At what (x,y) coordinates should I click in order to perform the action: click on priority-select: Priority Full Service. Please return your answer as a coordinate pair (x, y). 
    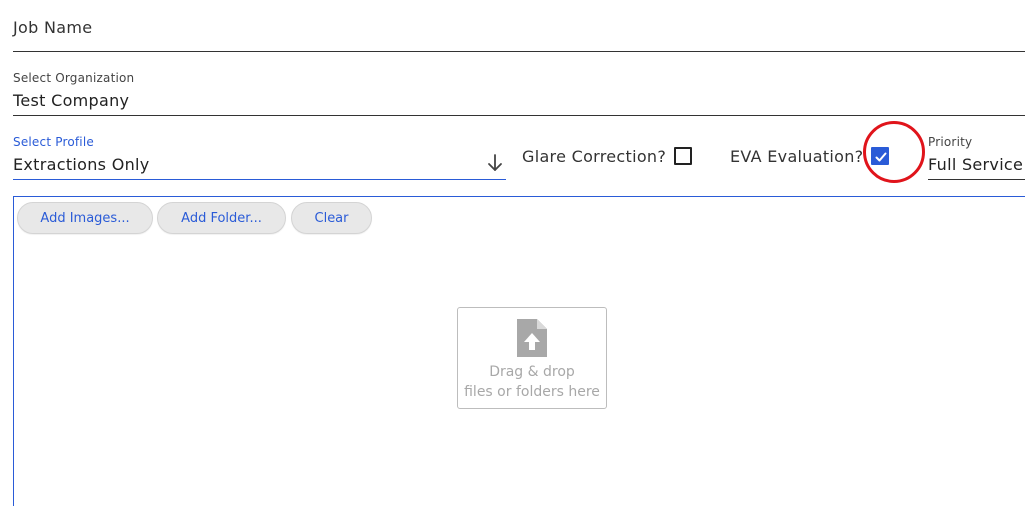
    Looking at the image, I should click on (976, 154).